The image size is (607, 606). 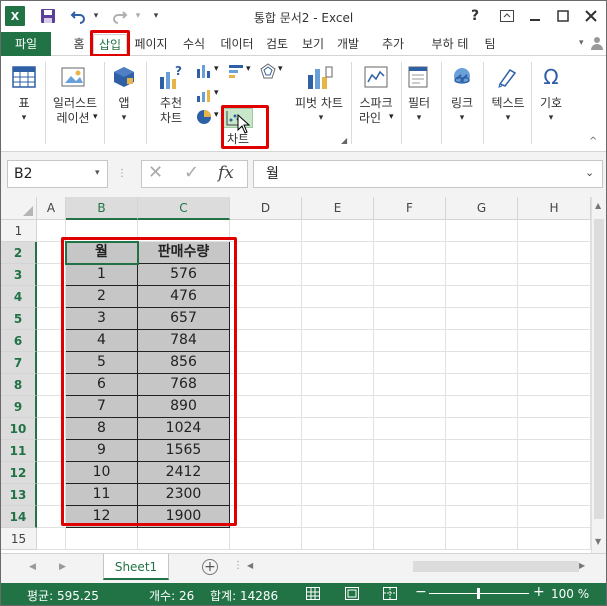 I want to click on month-cell: 9, so click(x=102, y=451).